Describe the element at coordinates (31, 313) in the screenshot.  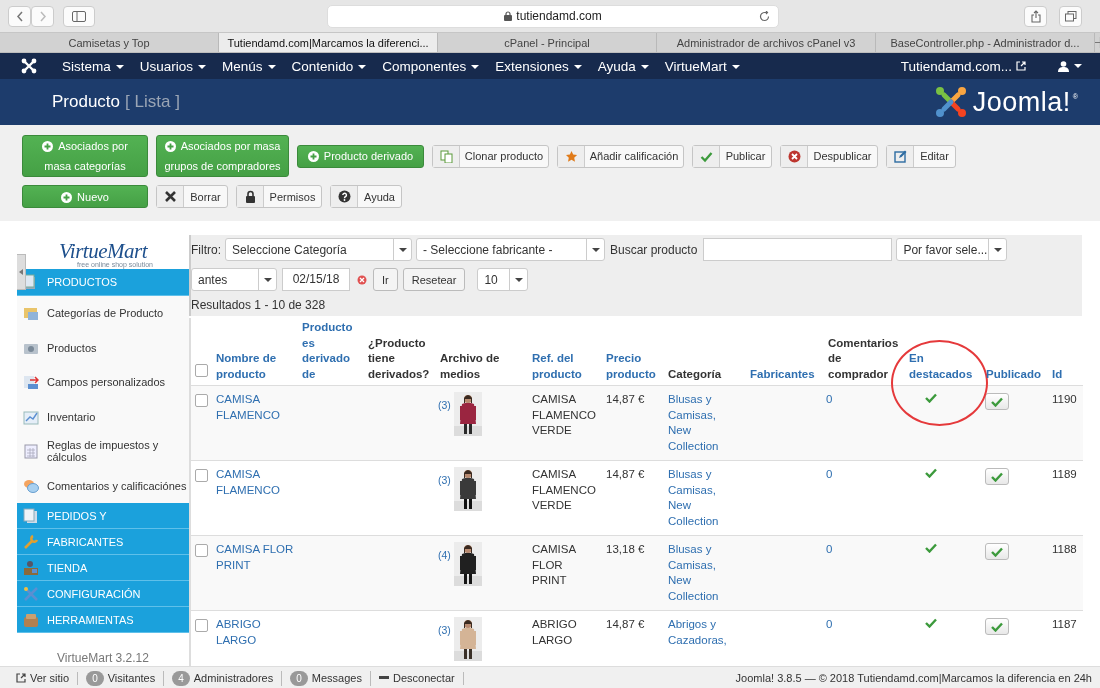
I see `folder-icon` at that location.